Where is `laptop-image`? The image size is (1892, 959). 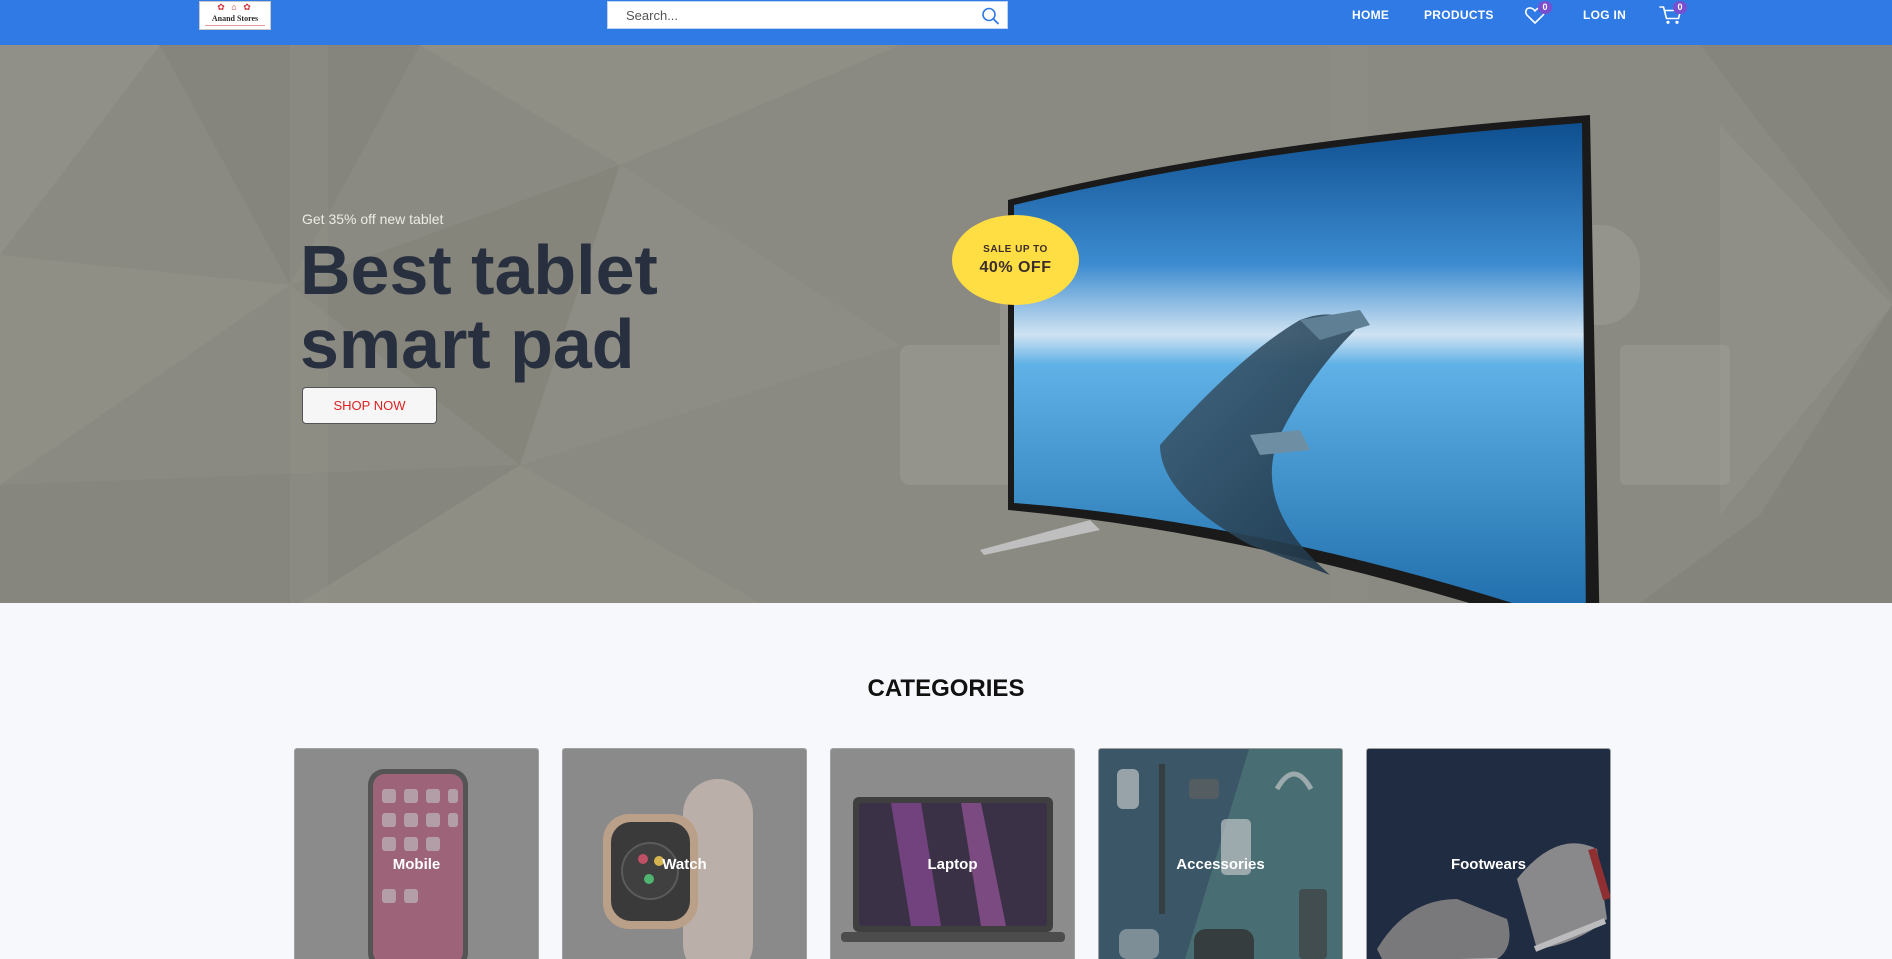
laptop-image is located at coordinates (952, 854).